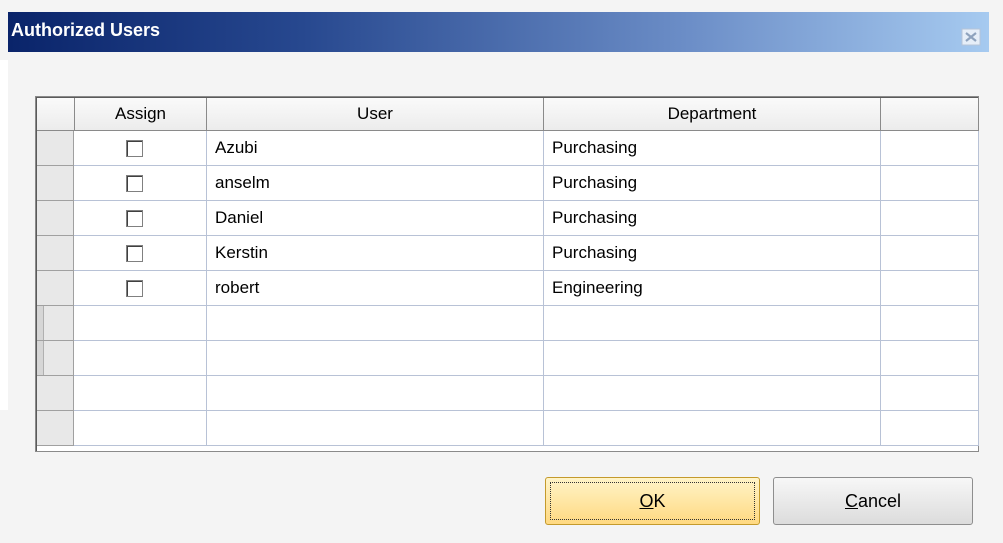 The height and width of the screenshot is (543, 1003). I want to click on table-row: Azubi Purchasing, so click(508, 148).